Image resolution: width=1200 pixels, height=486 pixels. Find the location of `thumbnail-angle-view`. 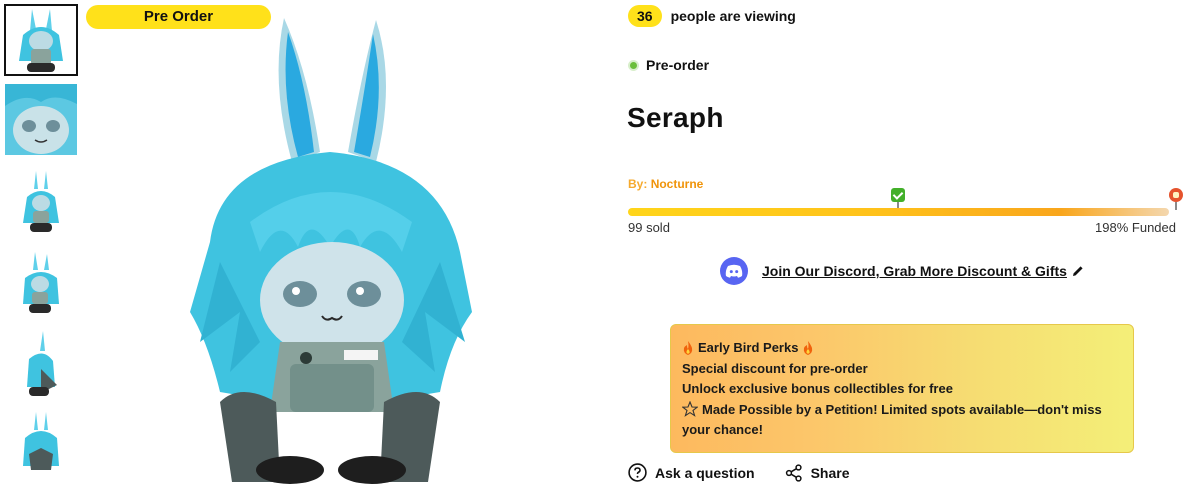

thumbnail-angle-view is located at coordinates (41, 284).